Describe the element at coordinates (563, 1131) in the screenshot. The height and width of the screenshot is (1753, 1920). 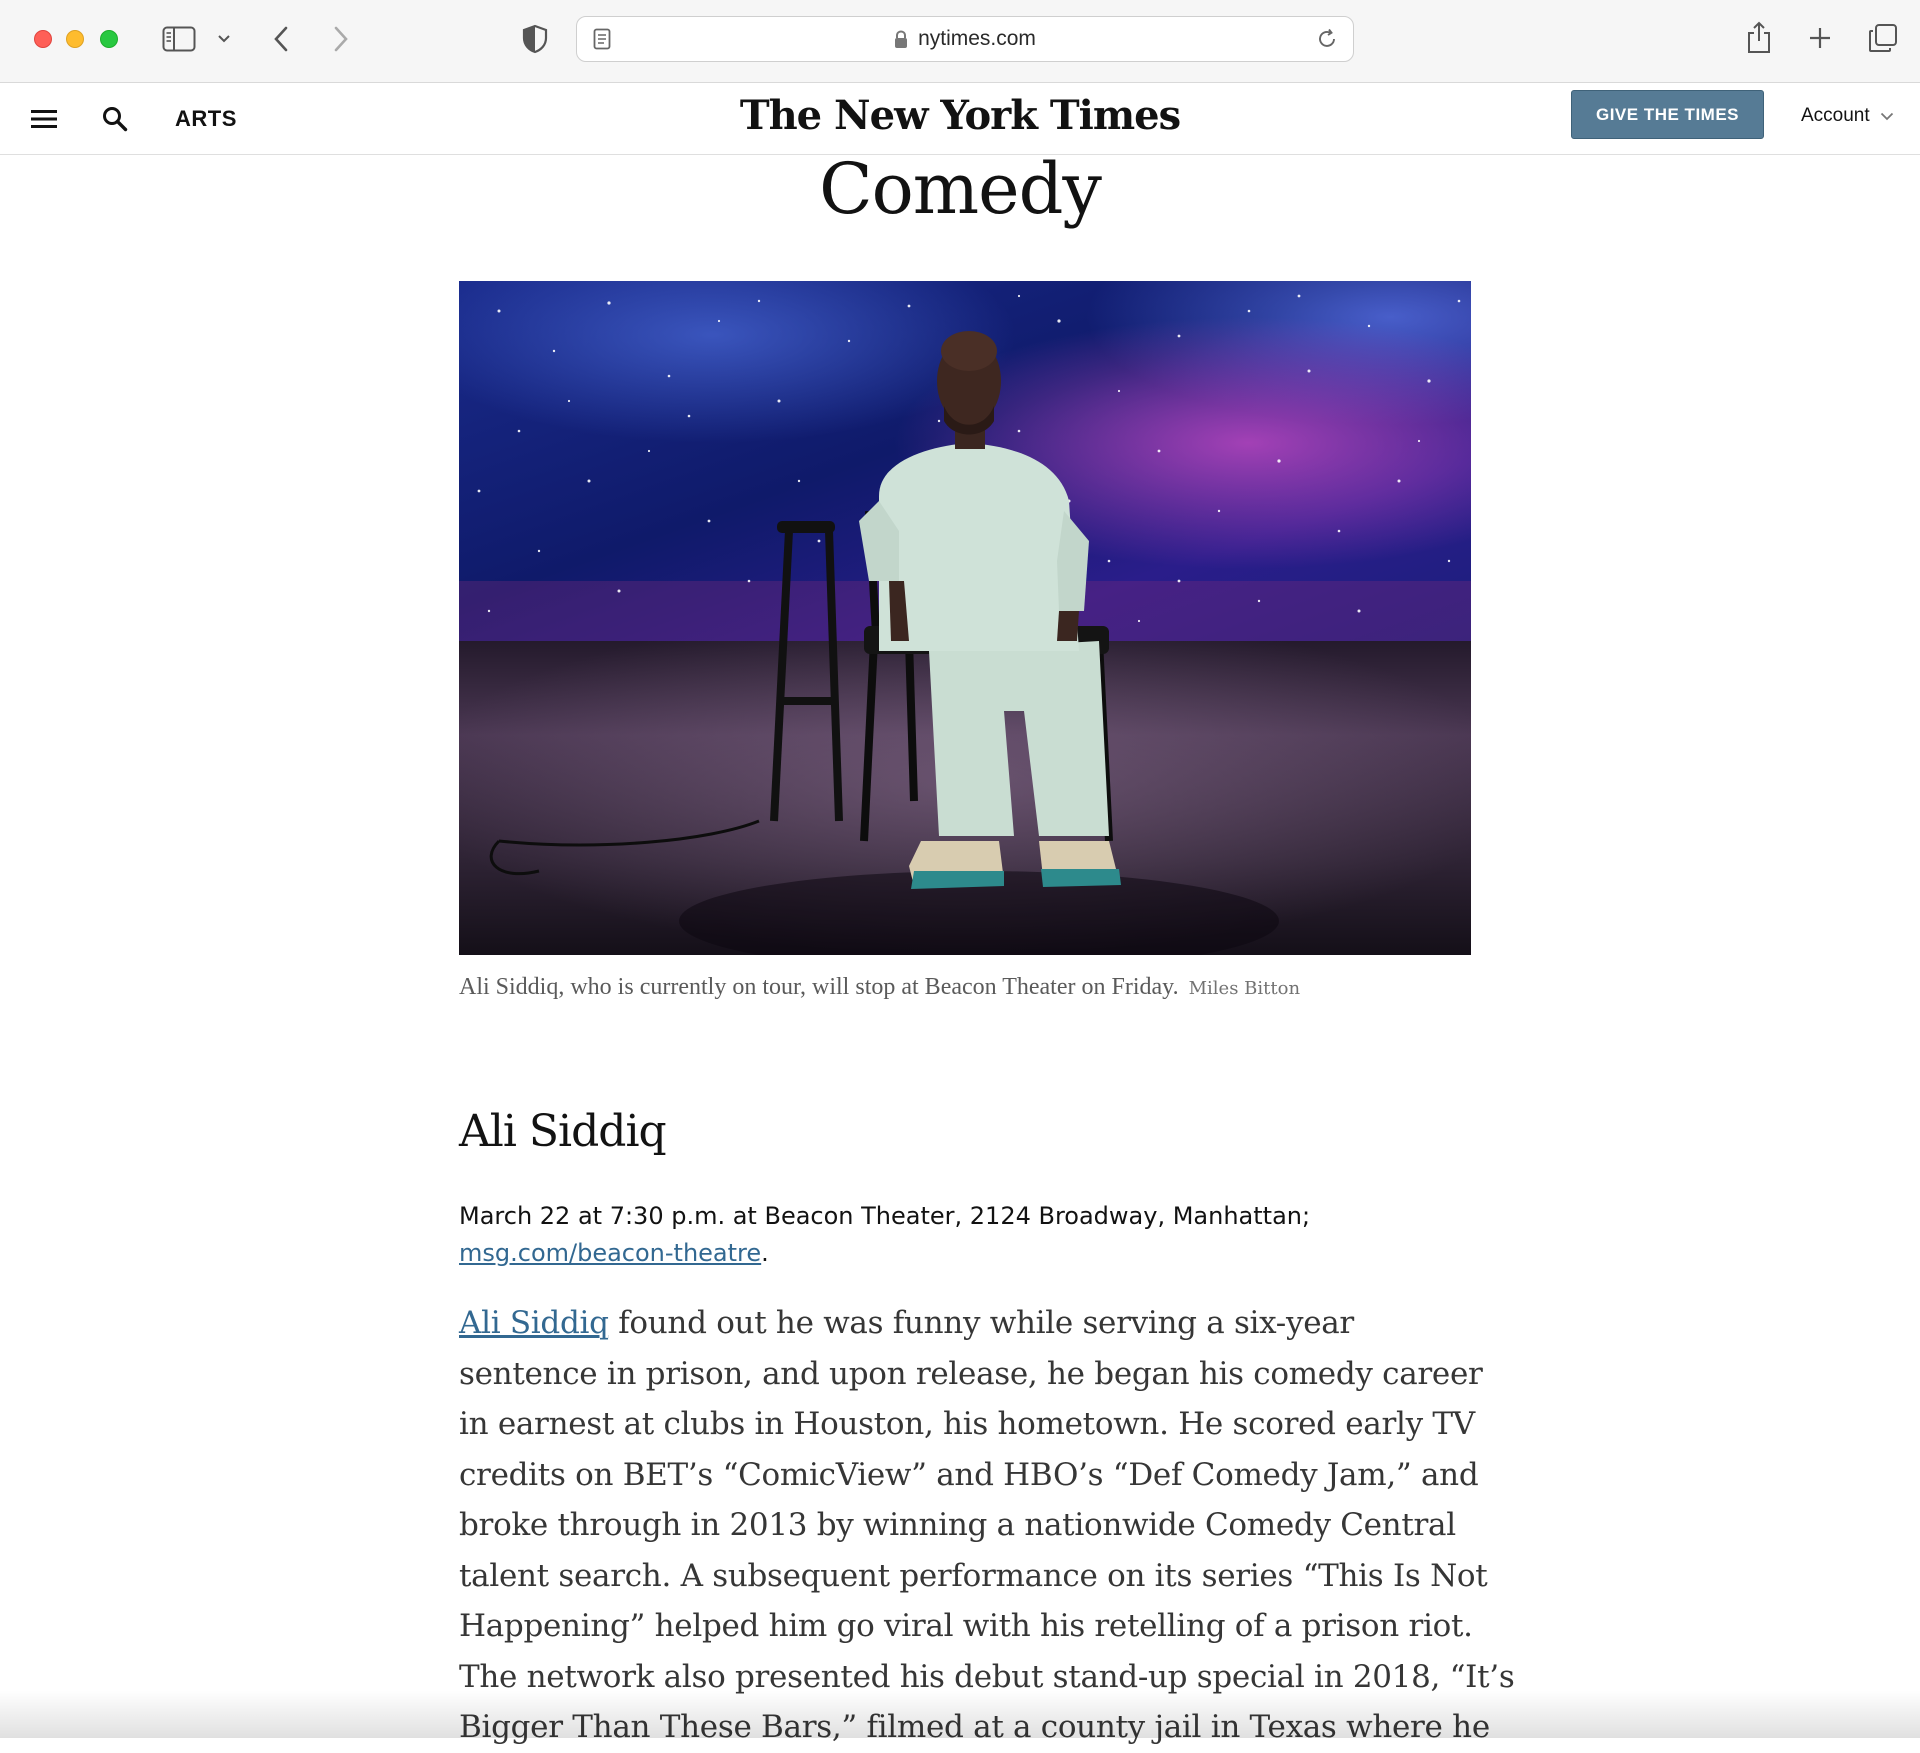
I see `listing-title: Ali Siddiq` at that location.